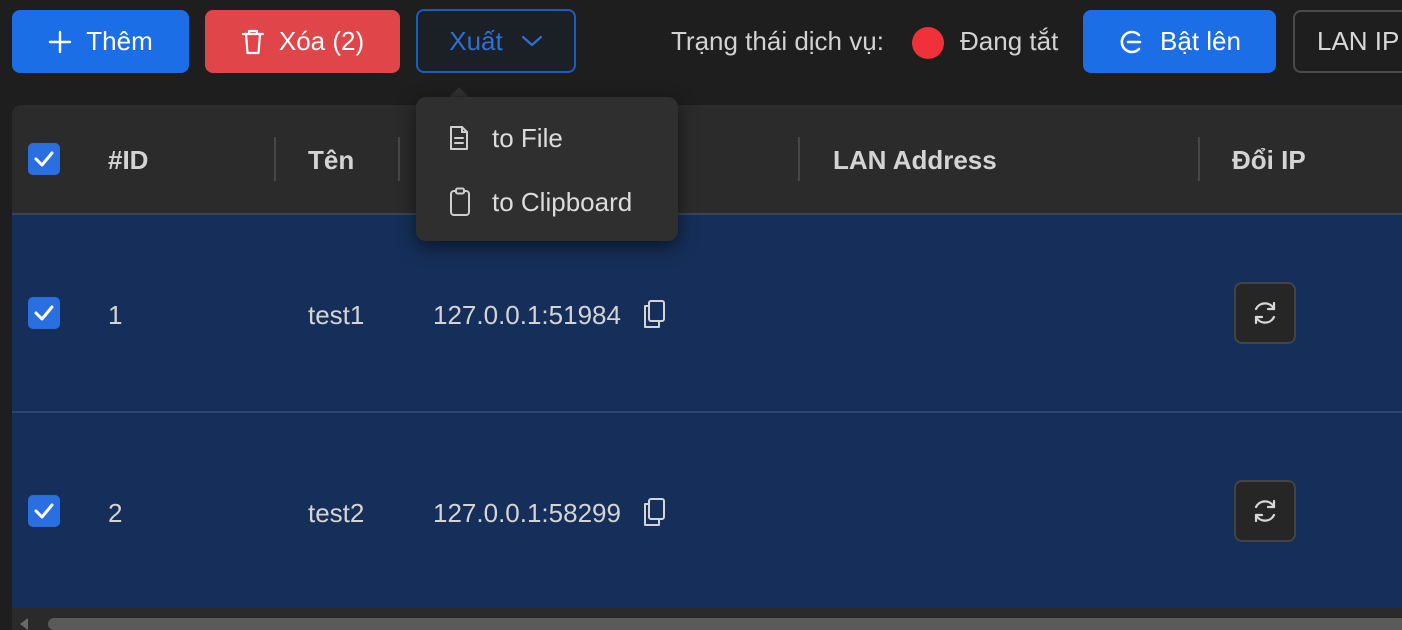  I want to click on clipboard-icon, so click(460, 202).